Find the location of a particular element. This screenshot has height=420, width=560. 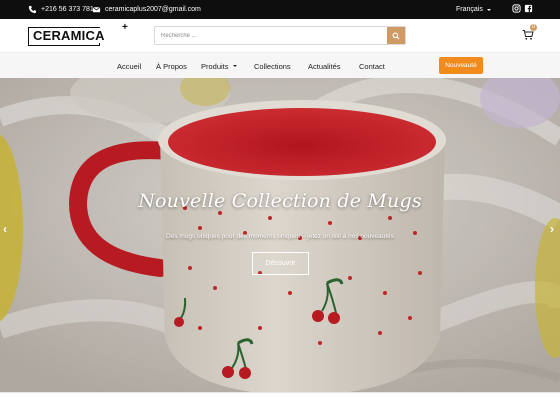

nav-label: Collections is located at coordinates (272, 66).